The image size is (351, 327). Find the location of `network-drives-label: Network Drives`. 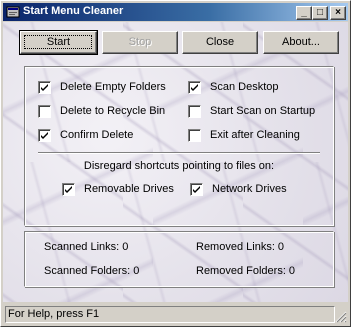

network-drives-label: Network Drives is located at coordinates (249, 189).